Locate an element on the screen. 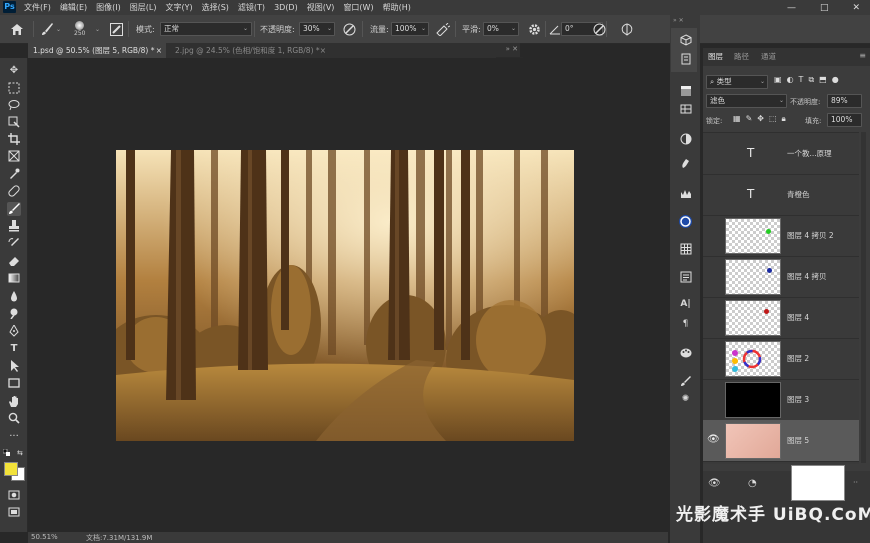 The width and height of the screenshot is (870, 543). layer-filter-select: ⌕ 类型 ⌄ is located at coordinates (737, 82).